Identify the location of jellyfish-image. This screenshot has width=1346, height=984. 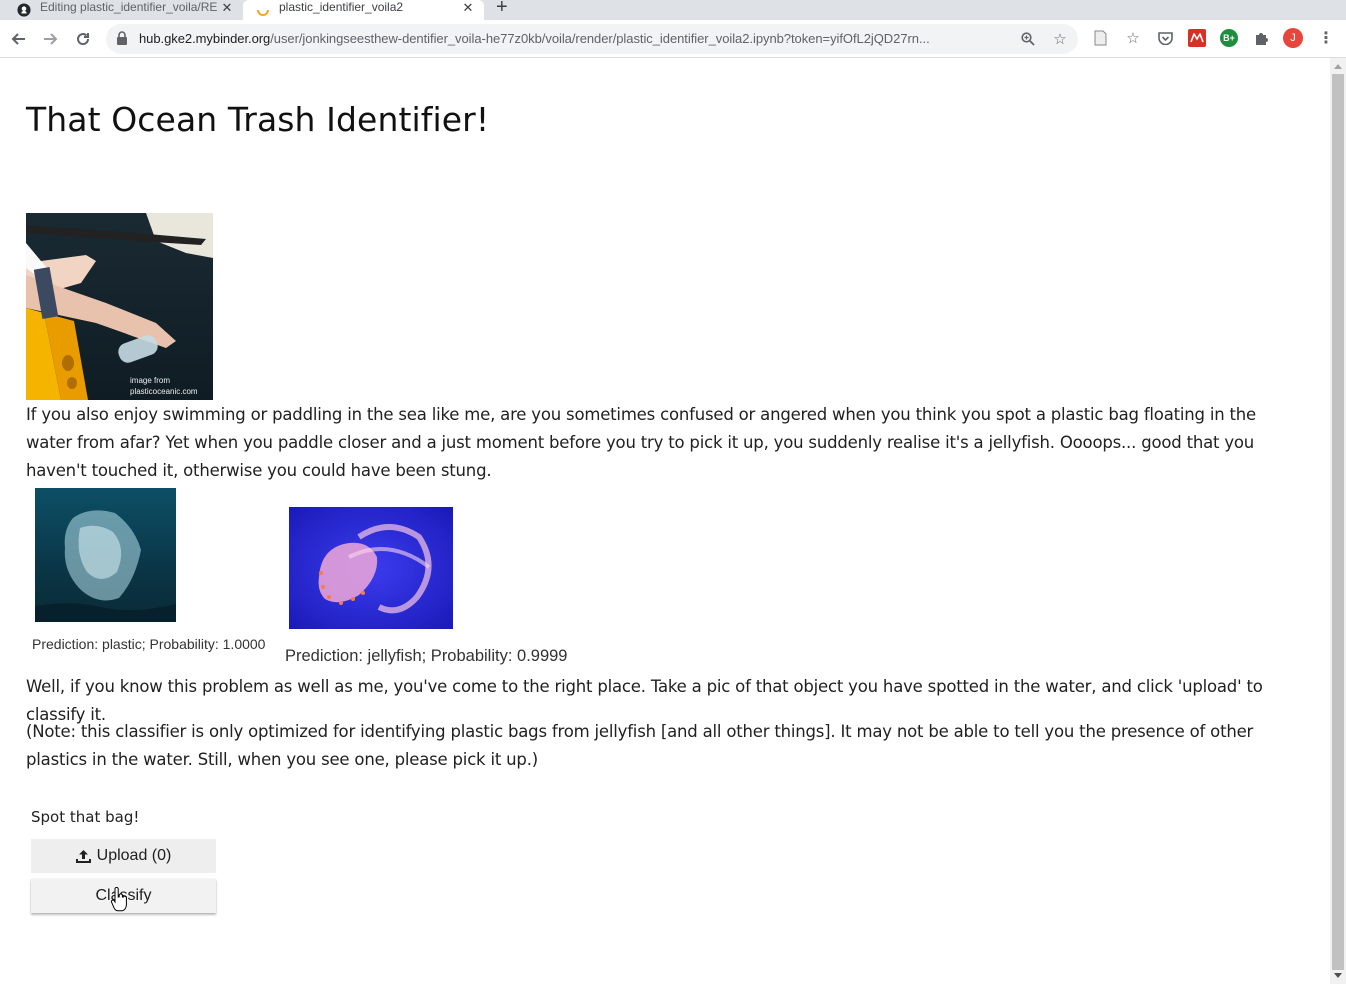
(371, 568).